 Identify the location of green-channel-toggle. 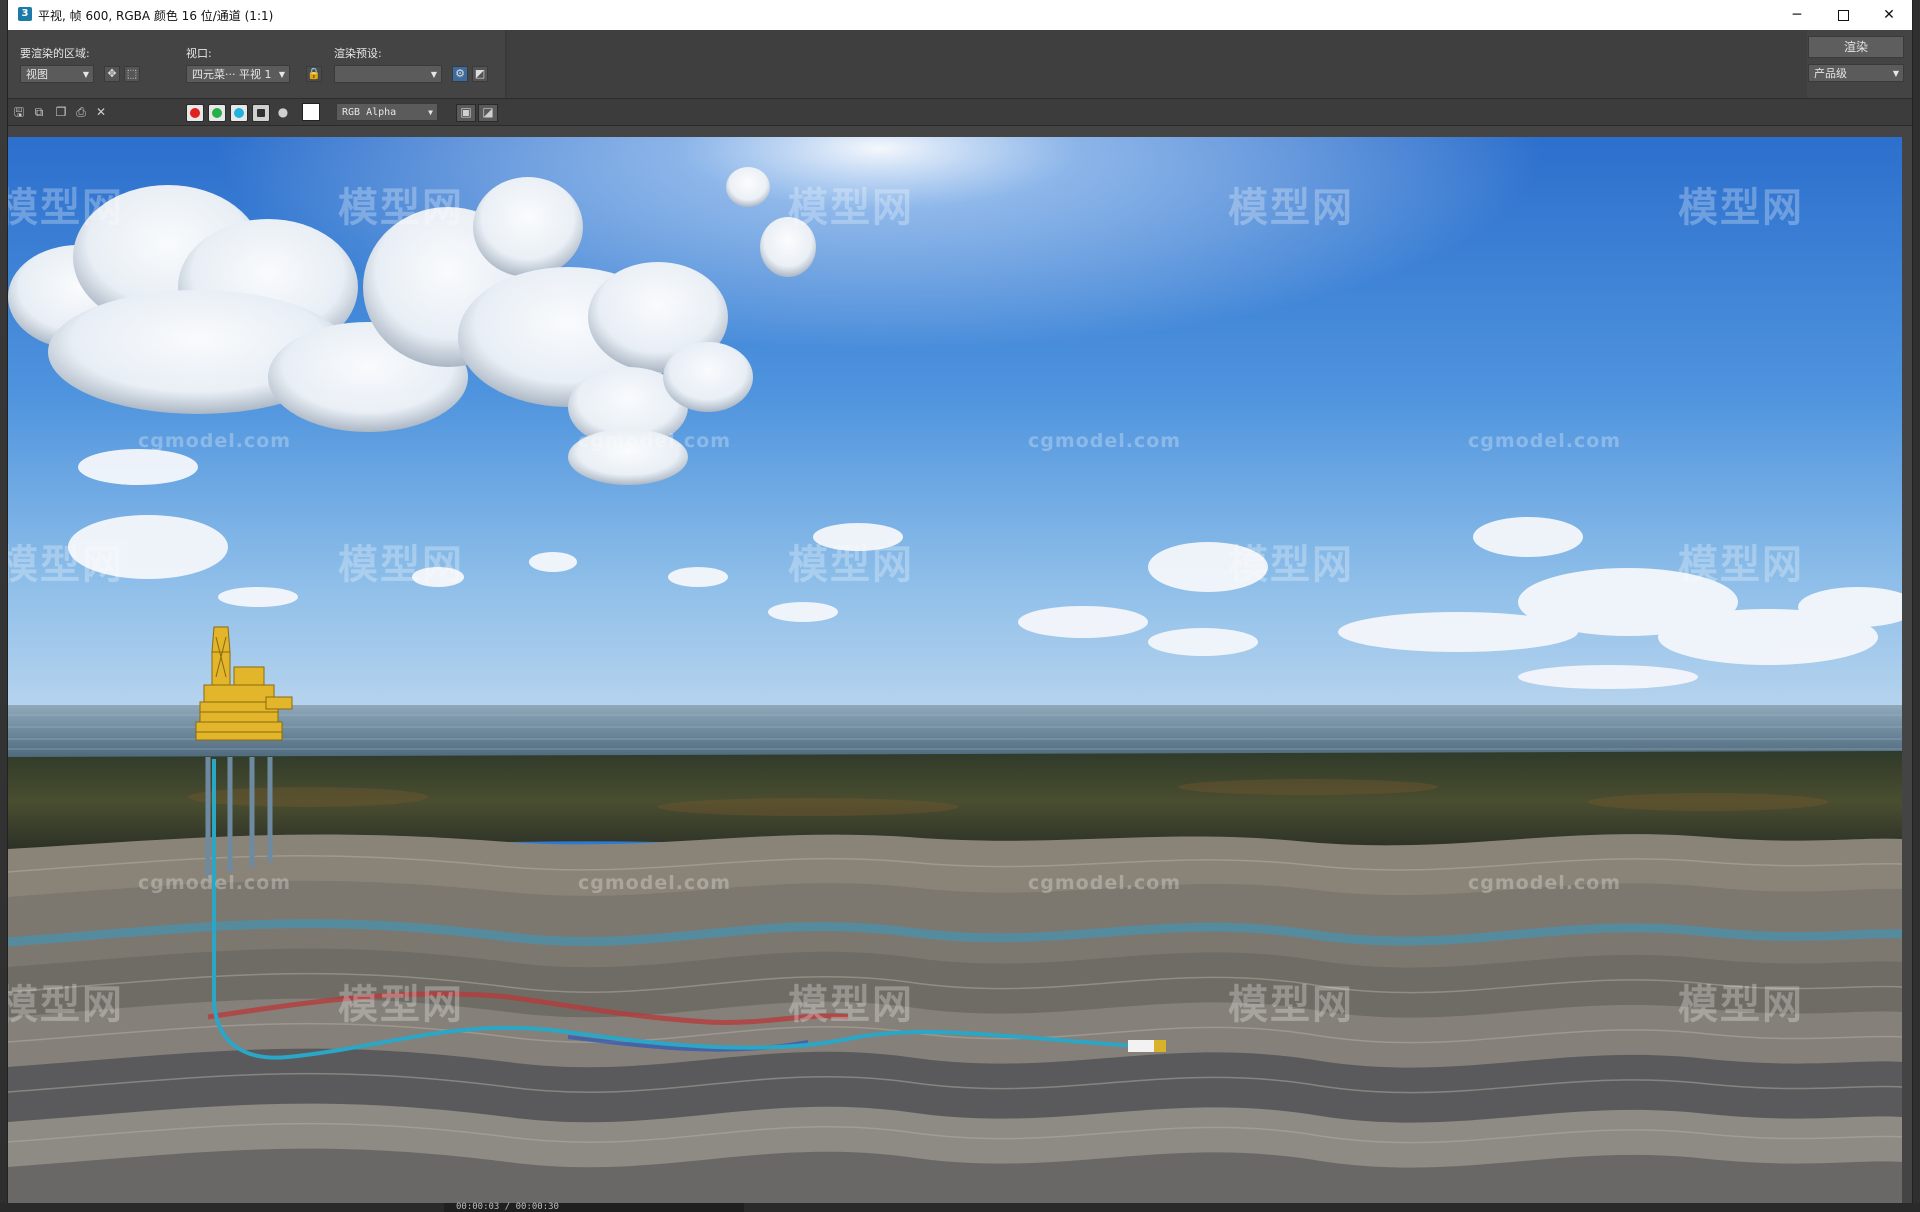
(217, 113).